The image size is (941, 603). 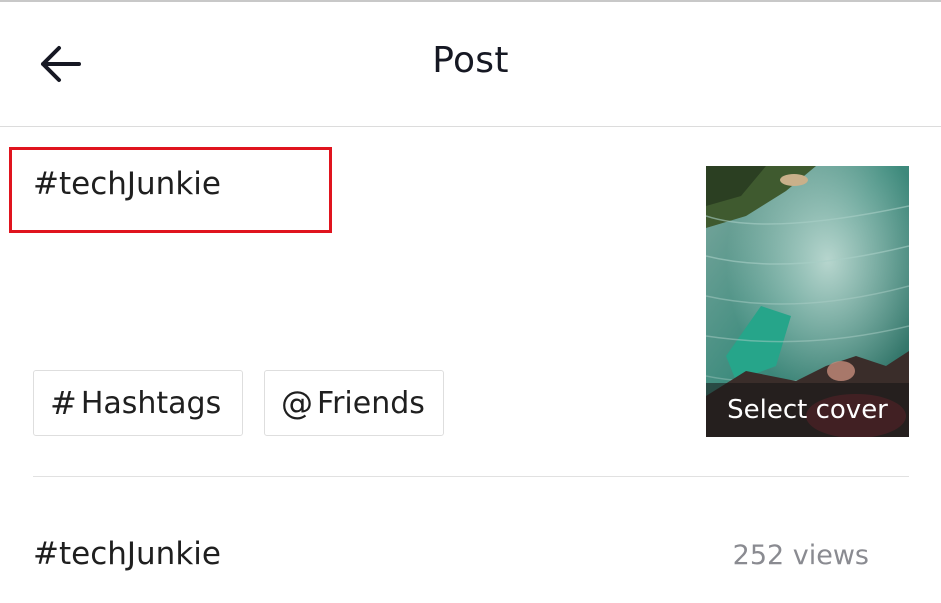 I want to click on suggestion-hashtag: #techJunkie, so click(x=127, y=554).